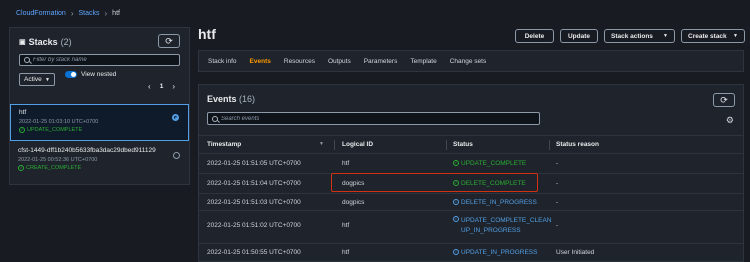 Image resolution: width=750 pixels, height=262 pixels. What do you see at coordinates (71, 74) in the screenshot?
I see `view-nested-toggle` at bounding box center [71, 74].